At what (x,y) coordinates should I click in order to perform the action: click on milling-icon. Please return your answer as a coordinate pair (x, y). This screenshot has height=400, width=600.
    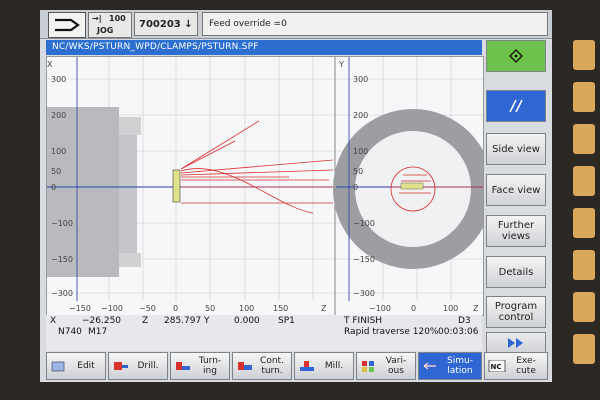
    Looking at the image, I should click on (307, 366).